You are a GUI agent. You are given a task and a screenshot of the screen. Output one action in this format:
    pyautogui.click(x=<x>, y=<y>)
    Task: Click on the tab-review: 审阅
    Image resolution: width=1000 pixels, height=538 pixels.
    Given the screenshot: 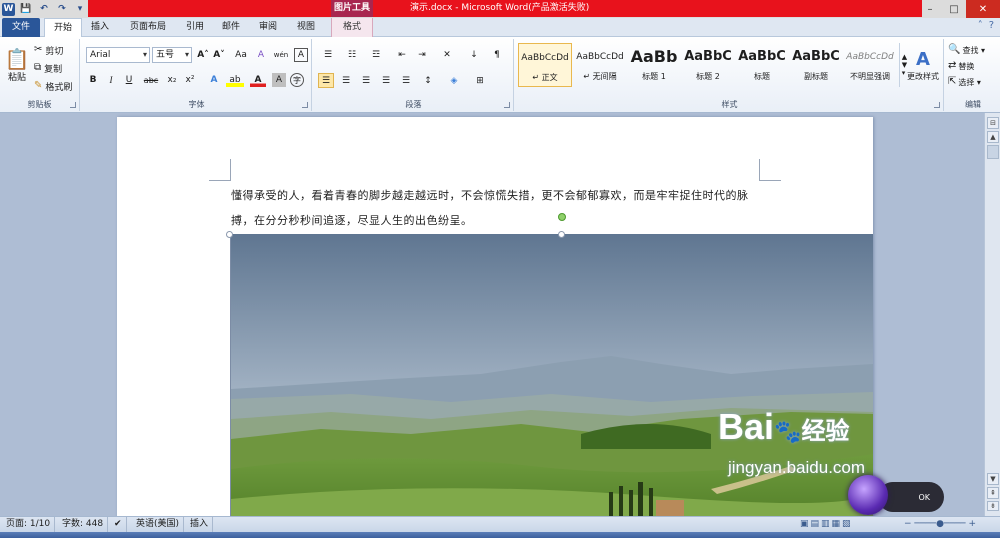 What is the action you would take?
    pyautogui.click(x=268, y=27)
    